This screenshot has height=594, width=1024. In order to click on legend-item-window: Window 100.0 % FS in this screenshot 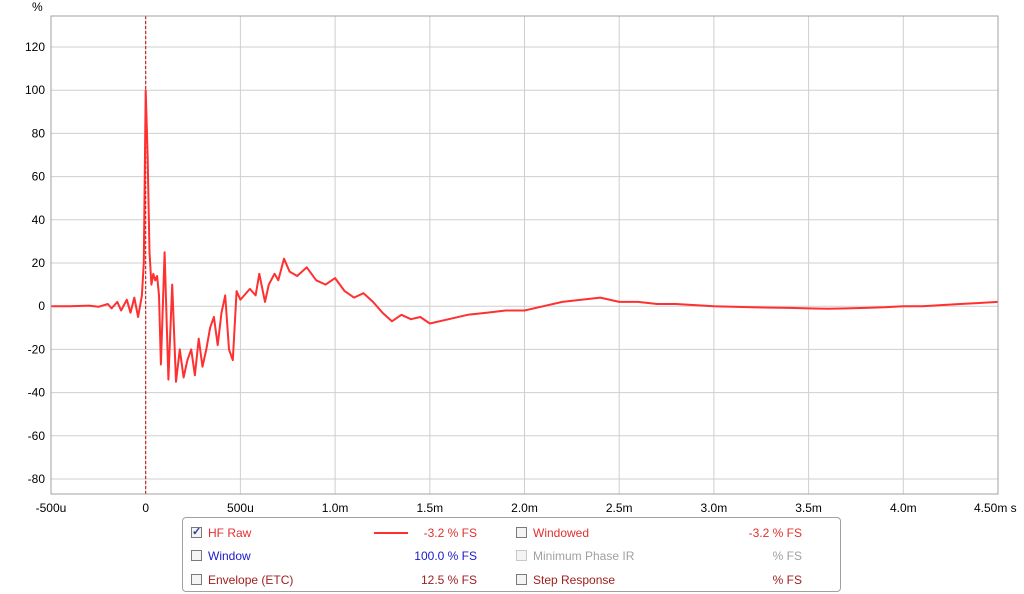, I will do `click(346, 556)`.